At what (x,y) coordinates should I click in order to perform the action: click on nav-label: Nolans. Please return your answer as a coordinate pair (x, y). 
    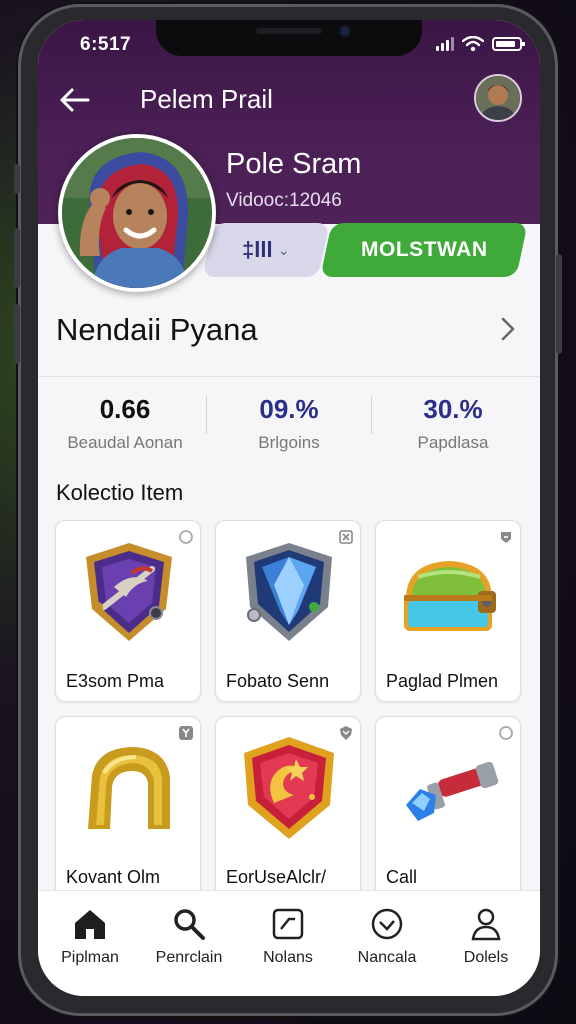
    Looking at the image, I should click on (288, 957).